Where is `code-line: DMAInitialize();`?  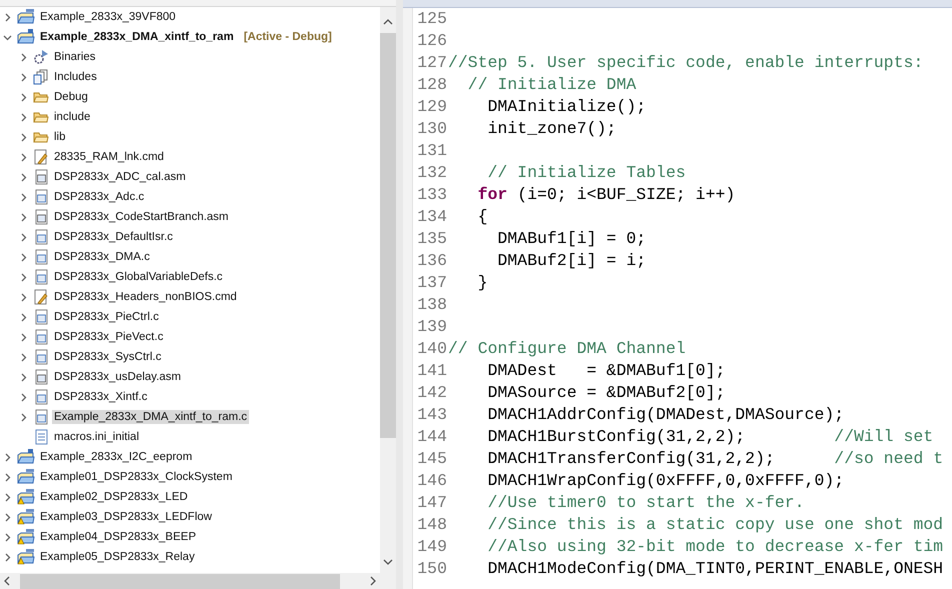 code-line: DMAInitialize(); is located at coordinates (566, 107).